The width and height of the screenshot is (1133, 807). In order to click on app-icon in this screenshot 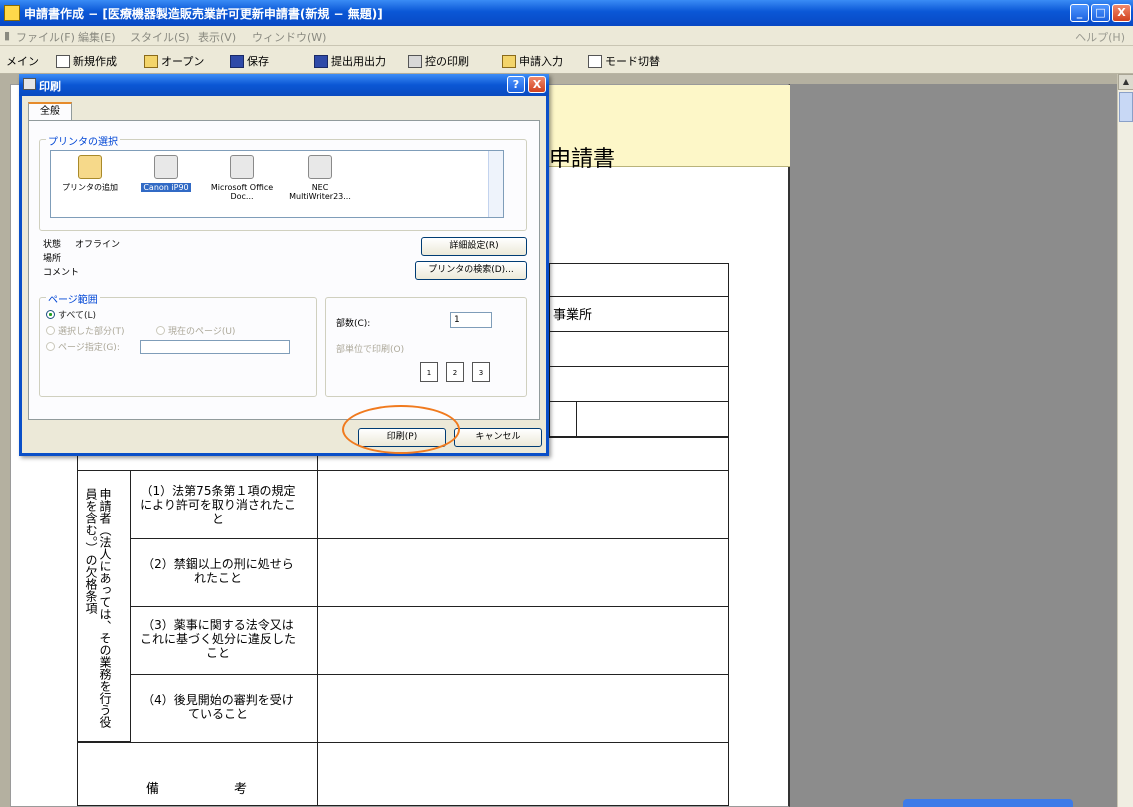, I will do `click(12, 13)`.